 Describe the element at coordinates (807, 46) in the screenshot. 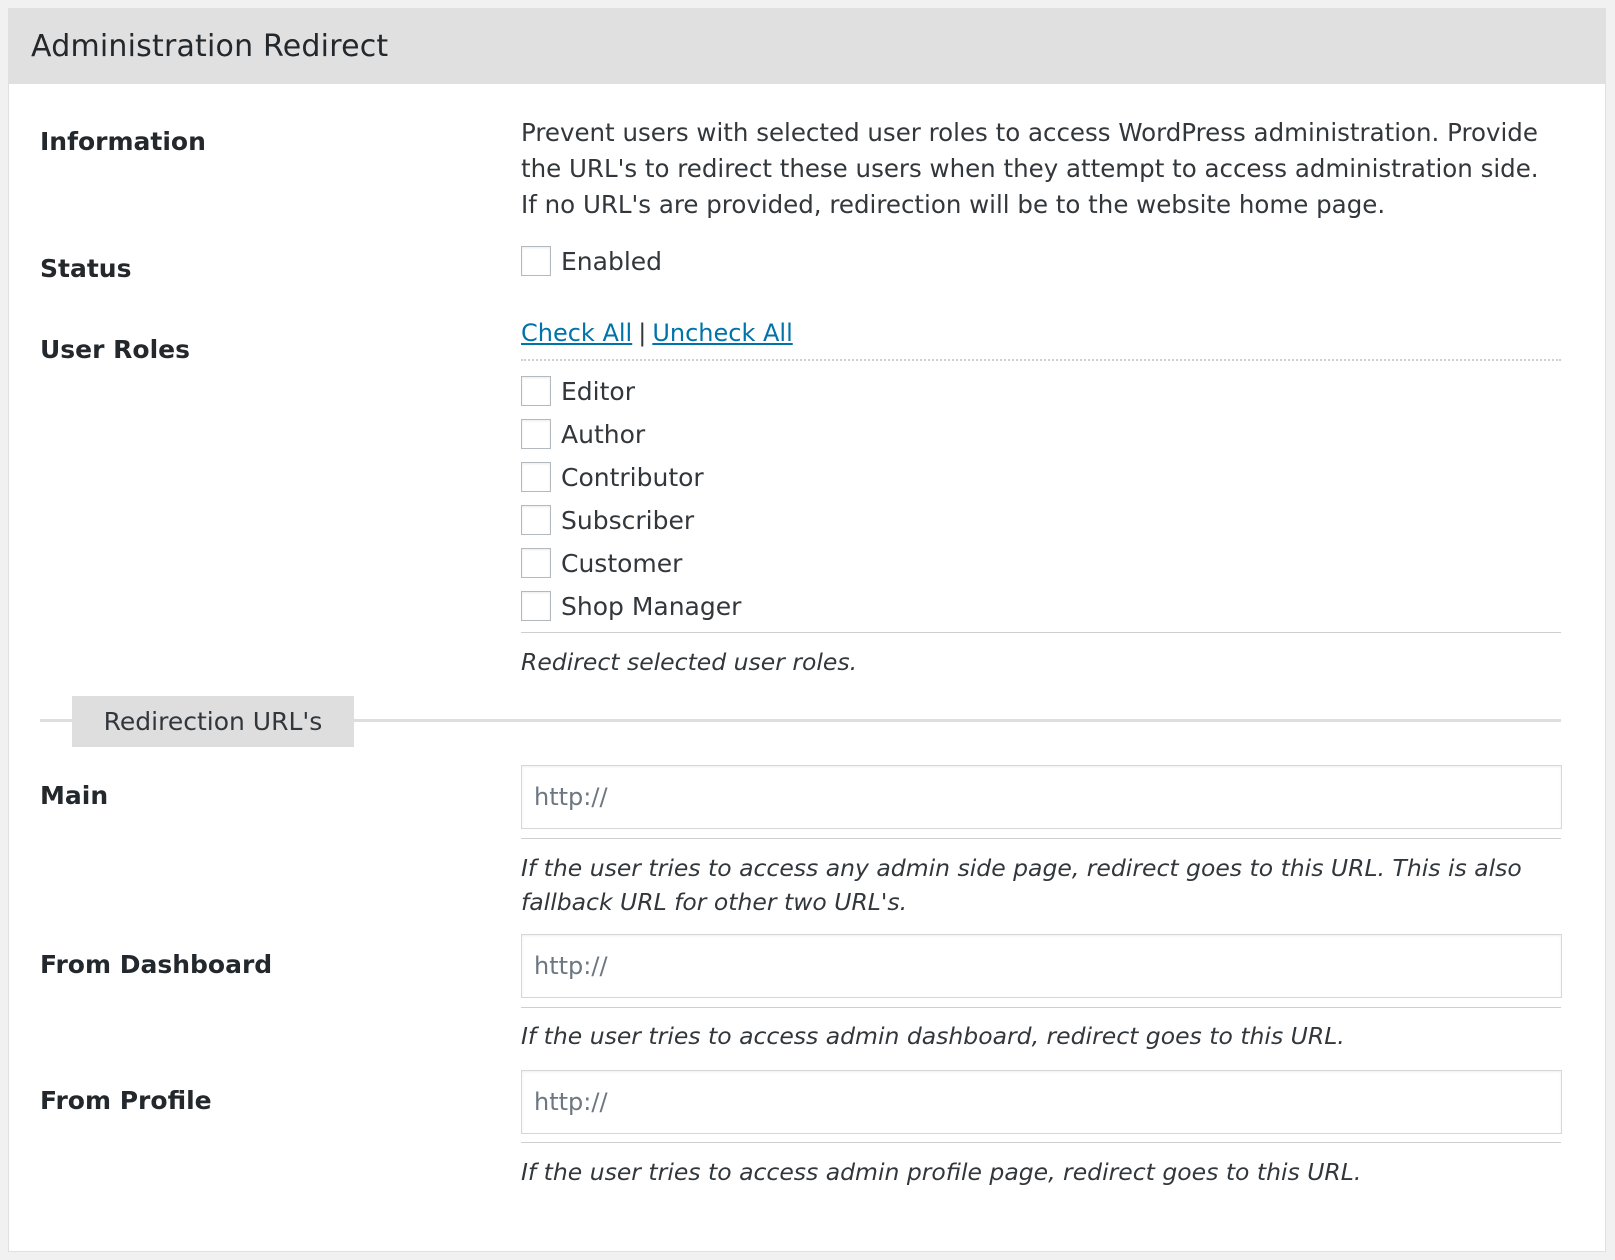

I see `panel-header: Administration Redirect` at that location.